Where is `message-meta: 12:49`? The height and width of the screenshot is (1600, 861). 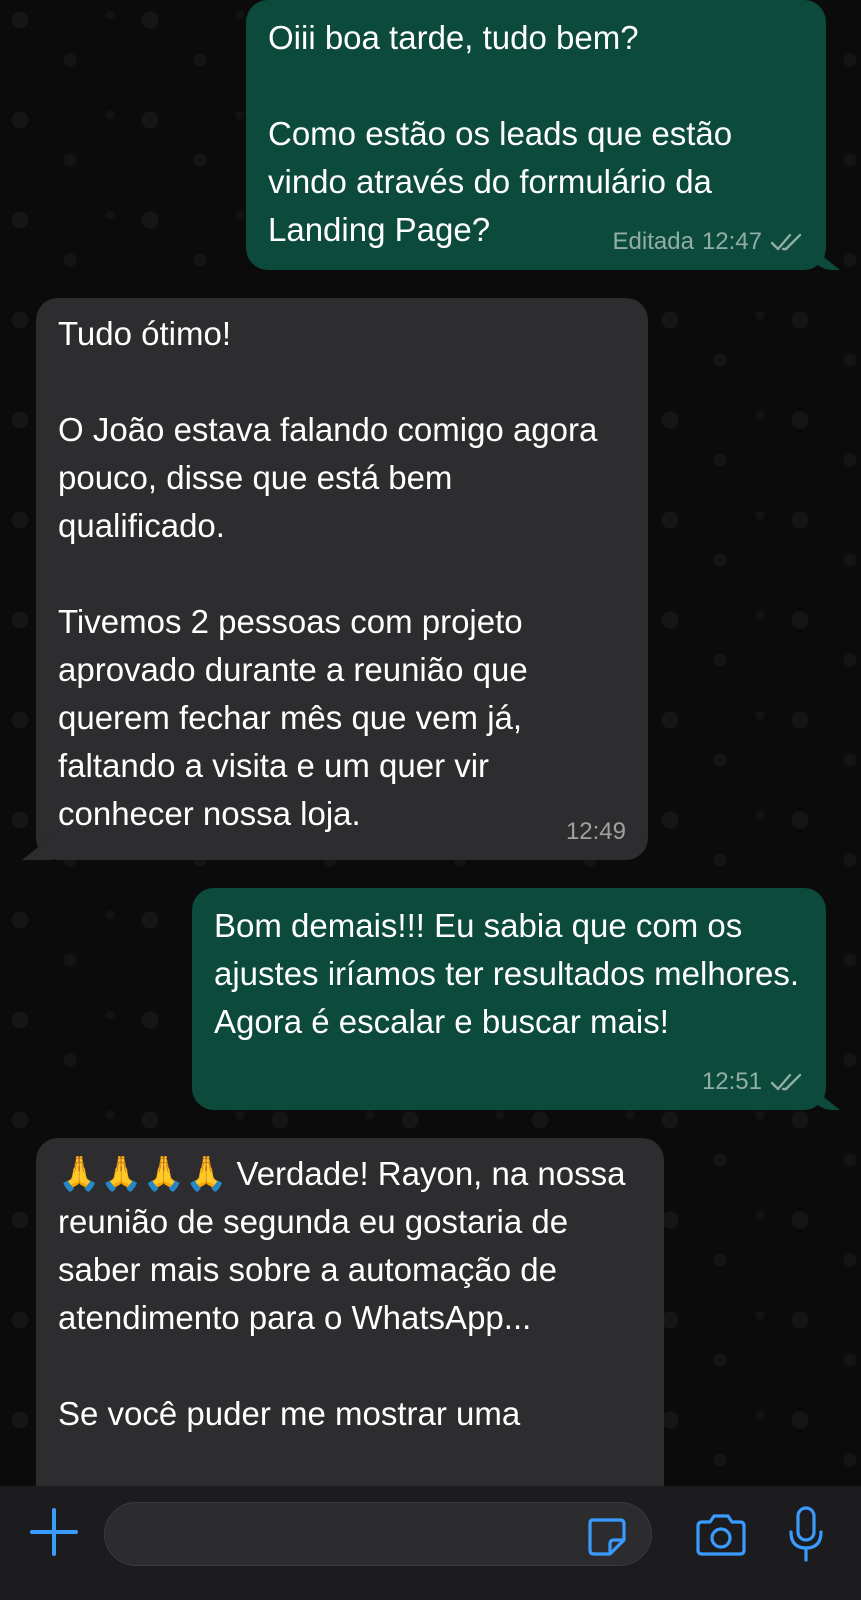
message-meta: 12:49 is located at coordinates (596, 832).